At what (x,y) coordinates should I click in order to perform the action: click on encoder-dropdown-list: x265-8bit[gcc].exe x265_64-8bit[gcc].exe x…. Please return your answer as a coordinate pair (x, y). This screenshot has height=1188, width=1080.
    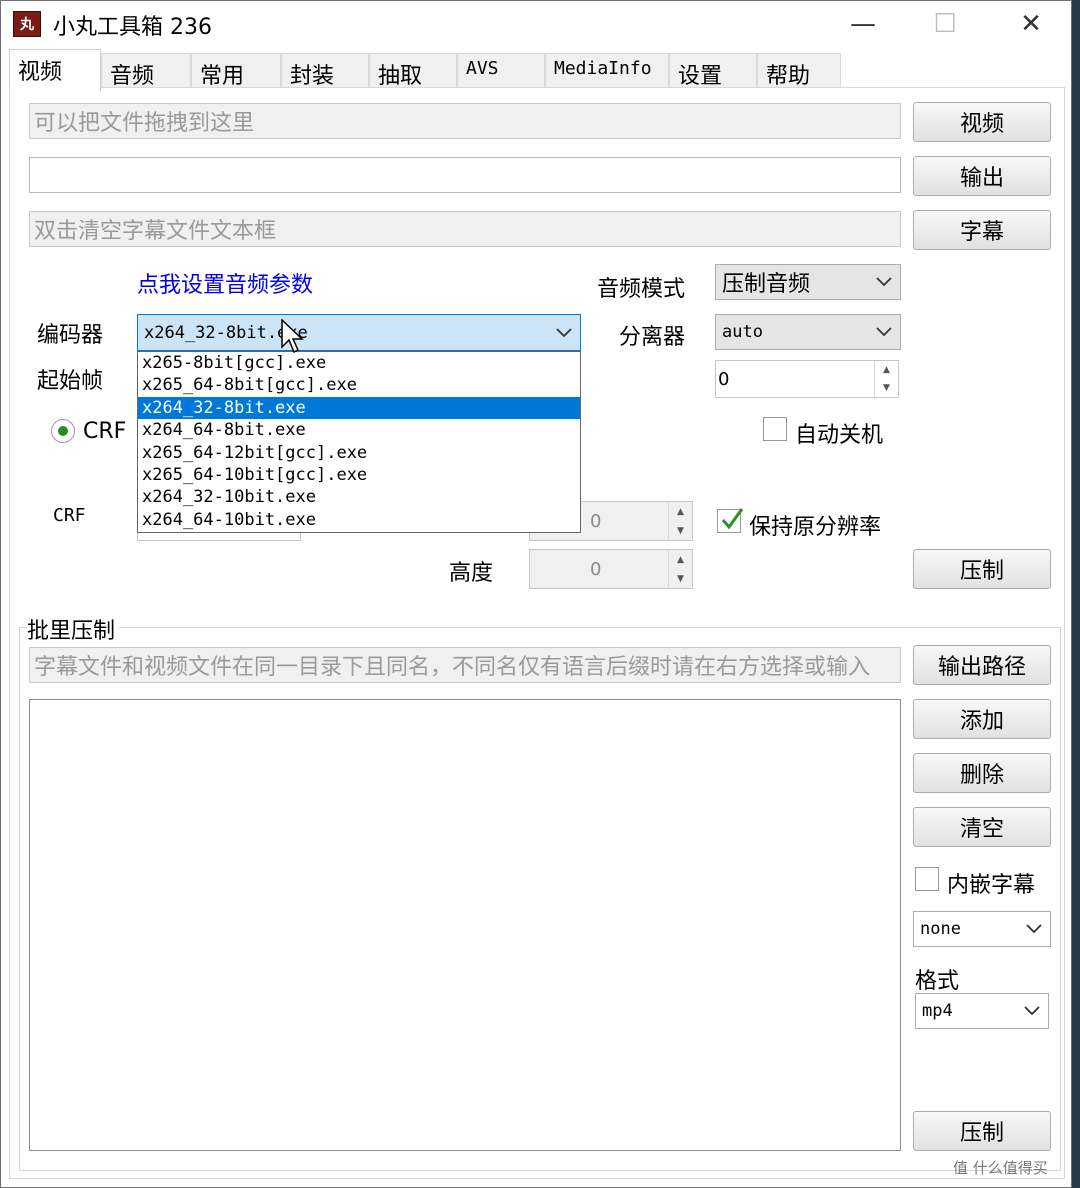
    Looking at the image, I should click on (359, 442).